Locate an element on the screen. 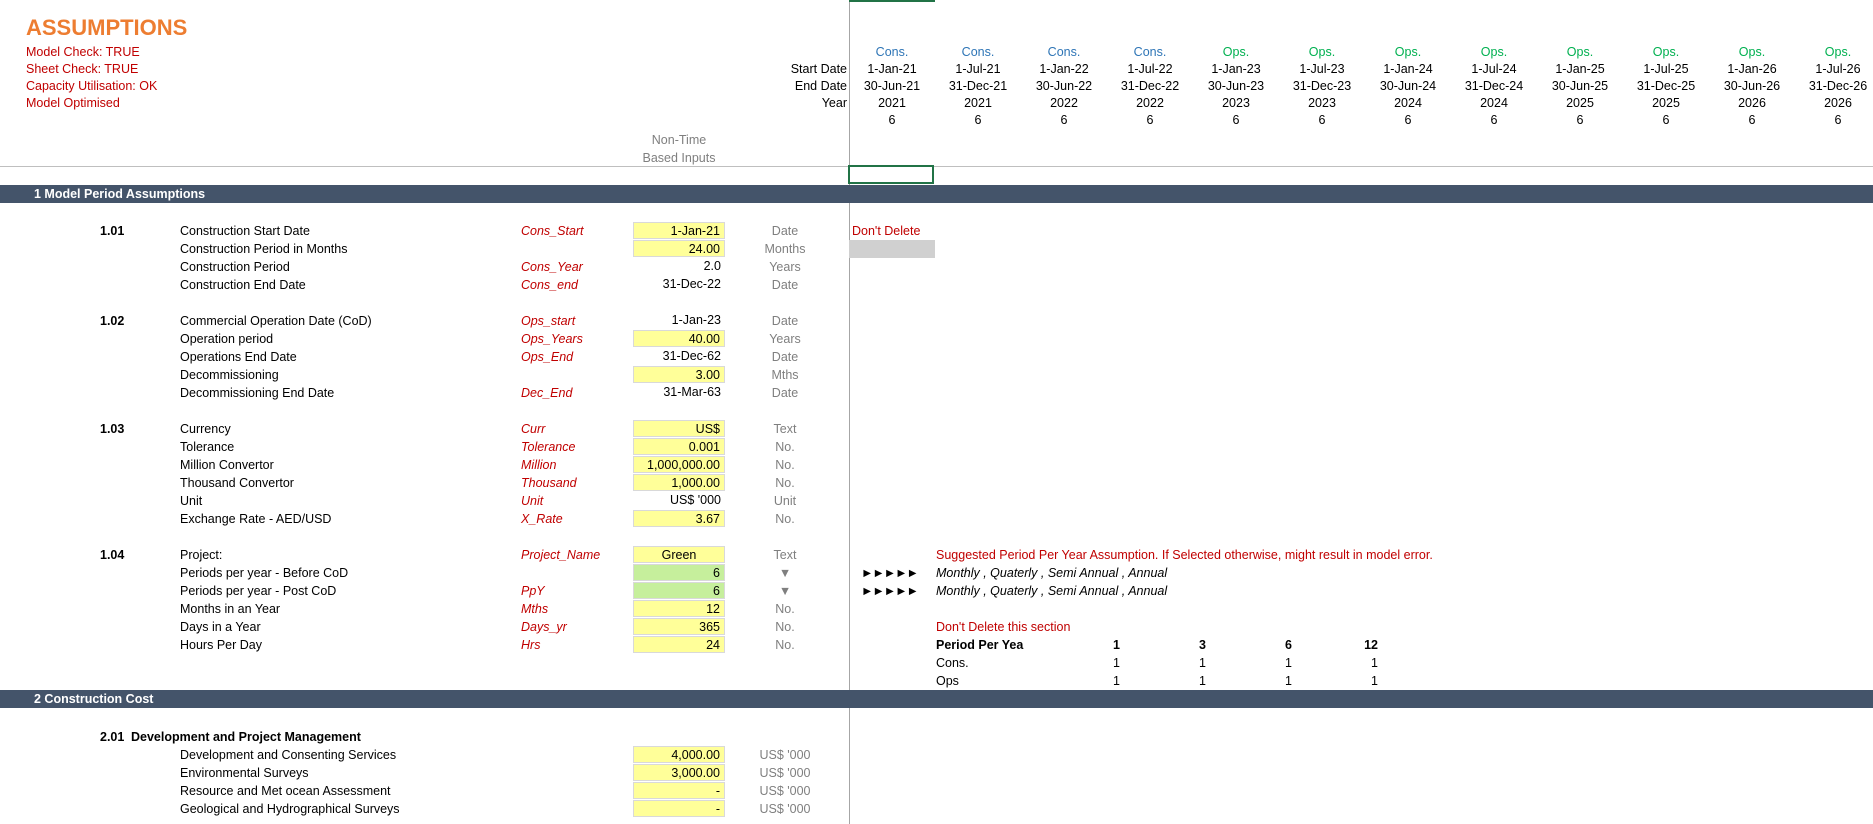 This screenshot has width=1873, height=824. timeline-end-date: 30-Jun-25 is located at coordinates (1580, 86).